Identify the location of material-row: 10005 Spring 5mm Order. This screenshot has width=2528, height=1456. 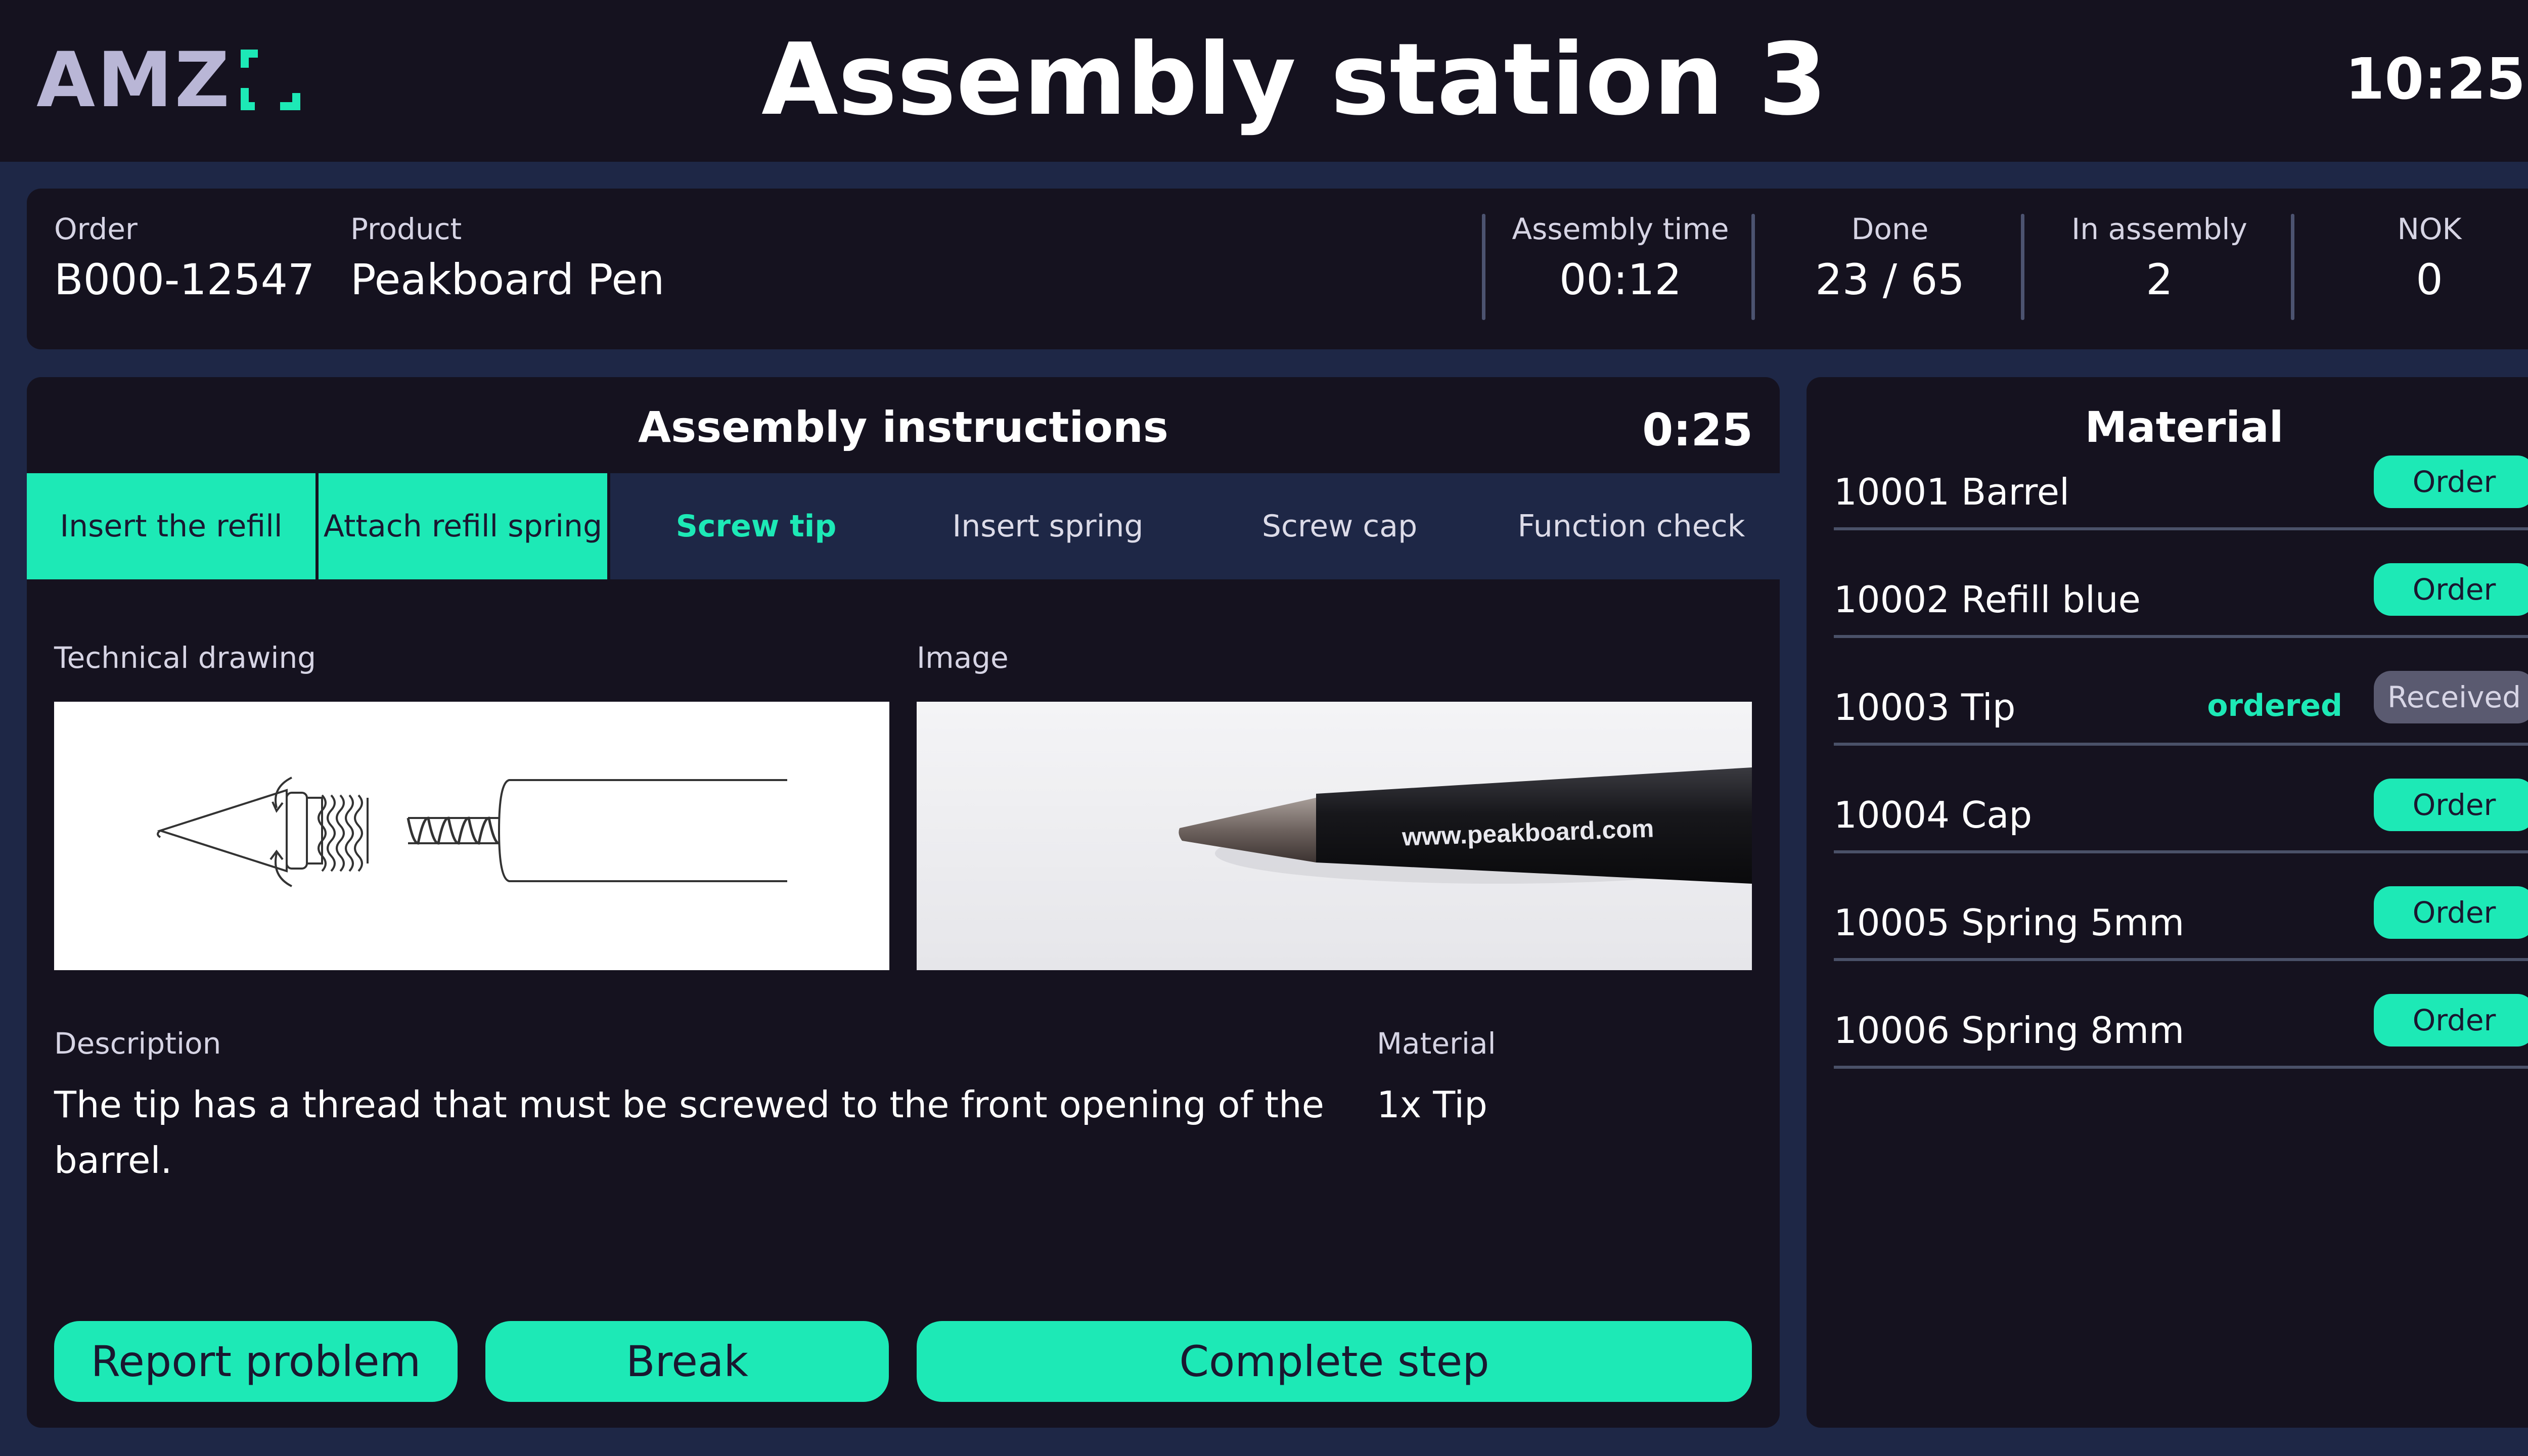
(2181, 907).